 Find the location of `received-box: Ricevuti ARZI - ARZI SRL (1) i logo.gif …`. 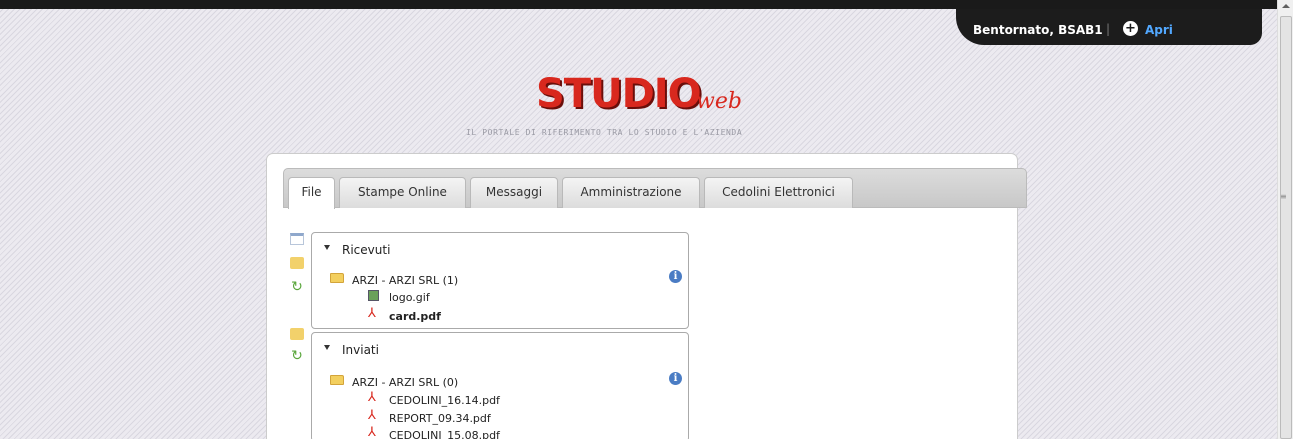

received-box: Ricevuti ARZI - ARZI SRL (1) i logo.gif … is located at coordinates (500, 280).